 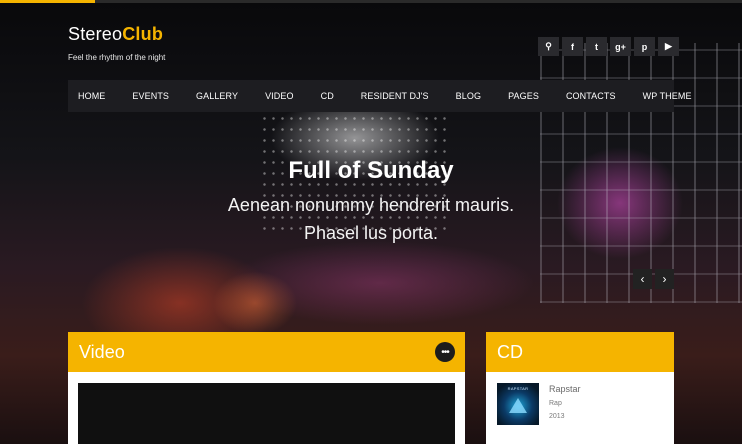 I want to click on social-icons: ⚲ f t g+ p ▶, so click(x=608, y=46).